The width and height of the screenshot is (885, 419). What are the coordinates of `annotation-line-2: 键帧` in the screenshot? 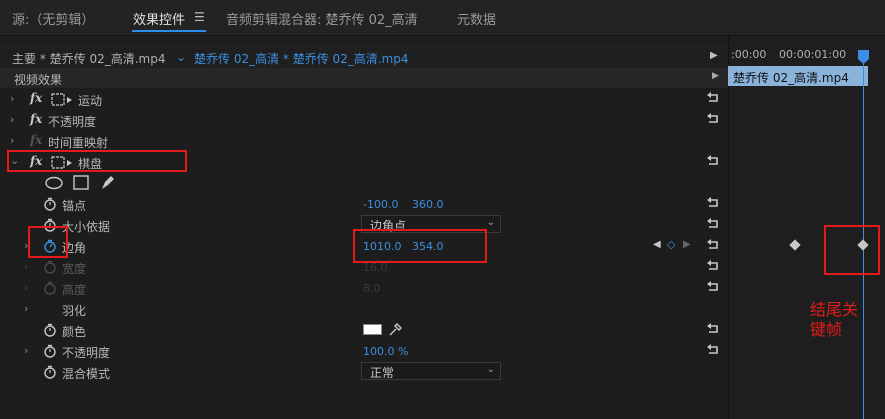 It's located at (826, 329).